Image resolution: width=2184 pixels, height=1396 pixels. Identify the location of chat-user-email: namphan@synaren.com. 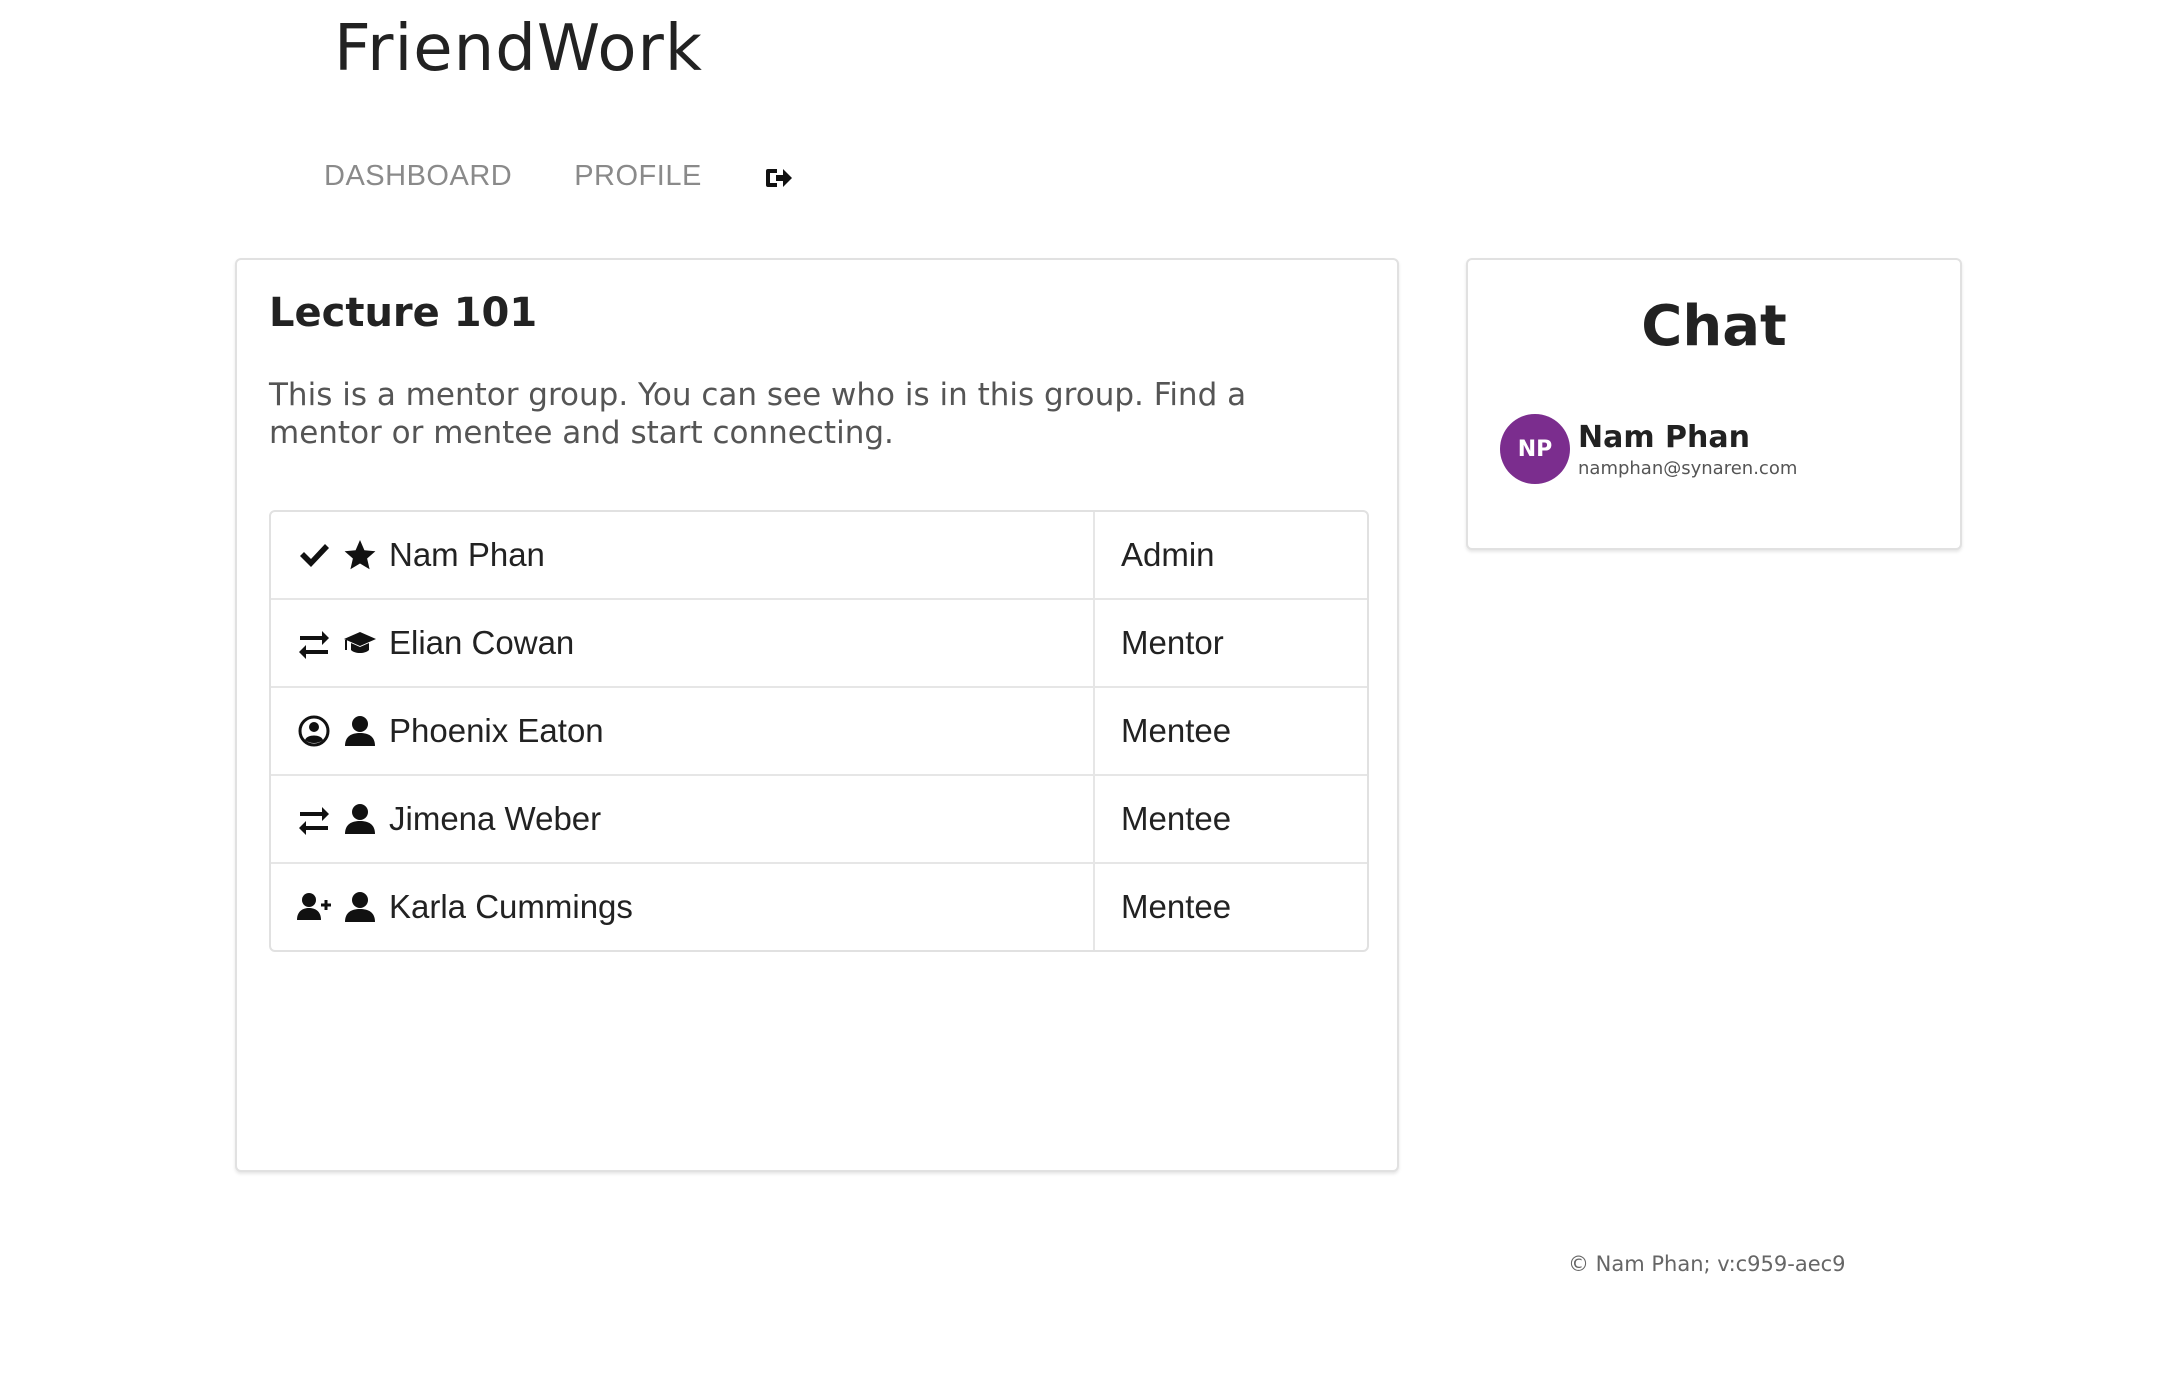
(1688, 468).